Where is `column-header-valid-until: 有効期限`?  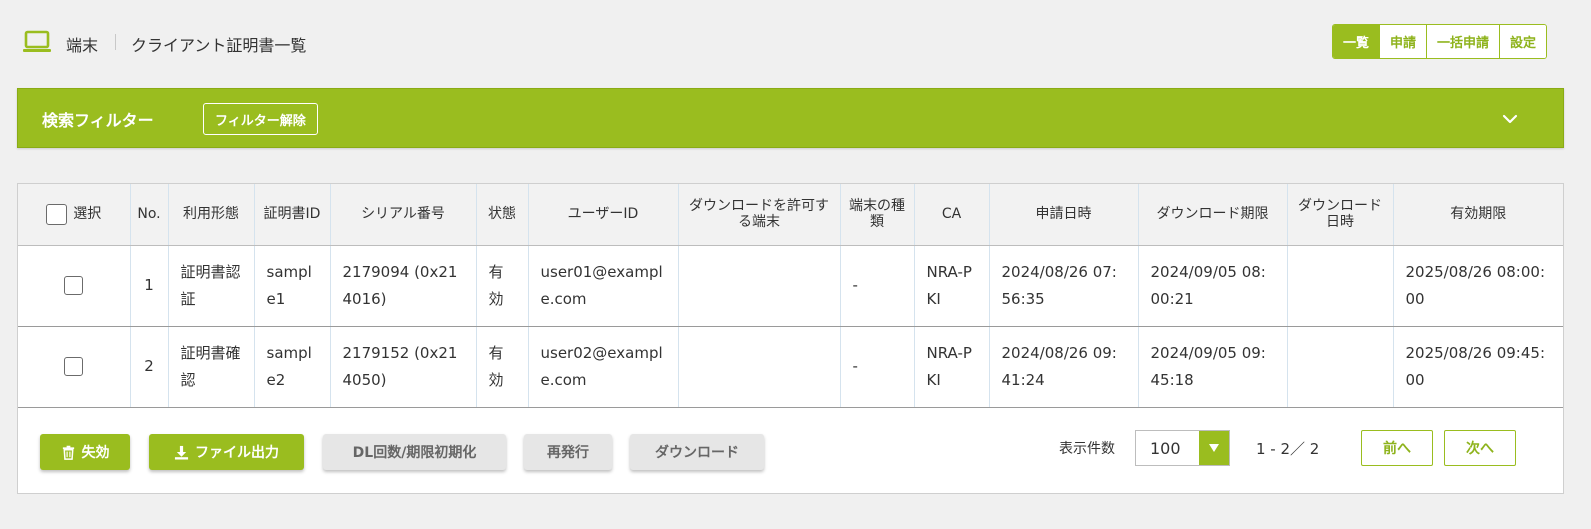 column-header-valid-until: 有効期限 is located at coordinates (1478, 215).